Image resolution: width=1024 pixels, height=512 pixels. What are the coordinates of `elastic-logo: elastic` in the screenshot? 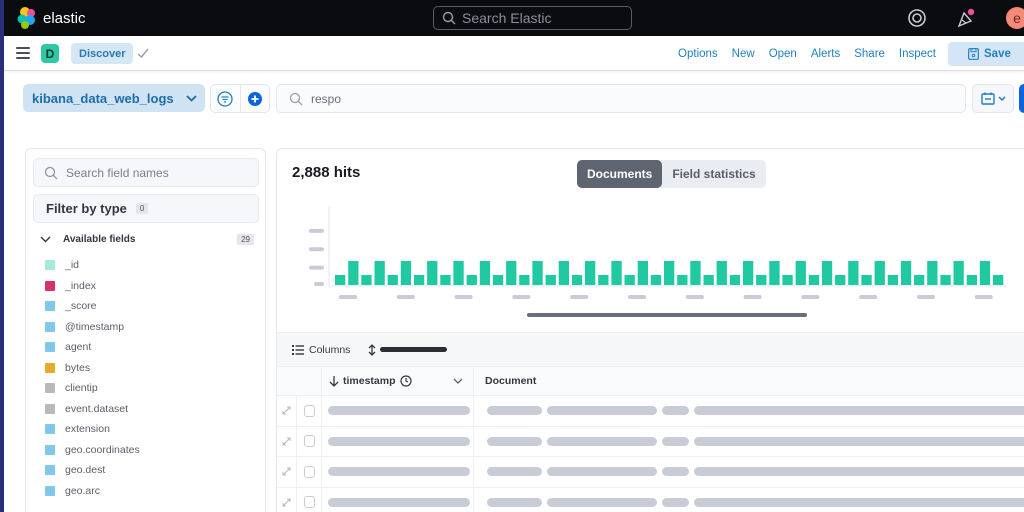 It's located at (51, 18).